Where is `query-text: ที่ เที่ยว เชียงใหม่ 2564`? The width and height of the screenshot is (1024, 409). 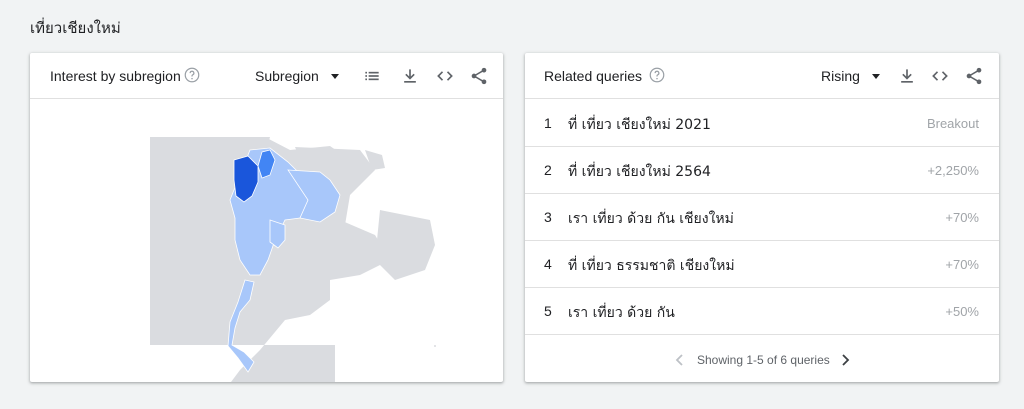
query-text: ที่ เที่ยว เชียงใหม่ 2564 is located at coordinates (639, 172).